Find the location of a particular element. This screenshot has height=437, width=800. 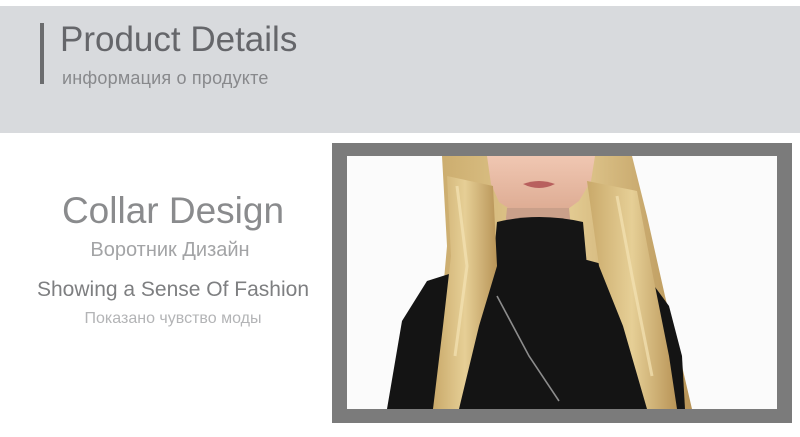

page-subtitle: информация о продукте is located at coordinates (165, 78).